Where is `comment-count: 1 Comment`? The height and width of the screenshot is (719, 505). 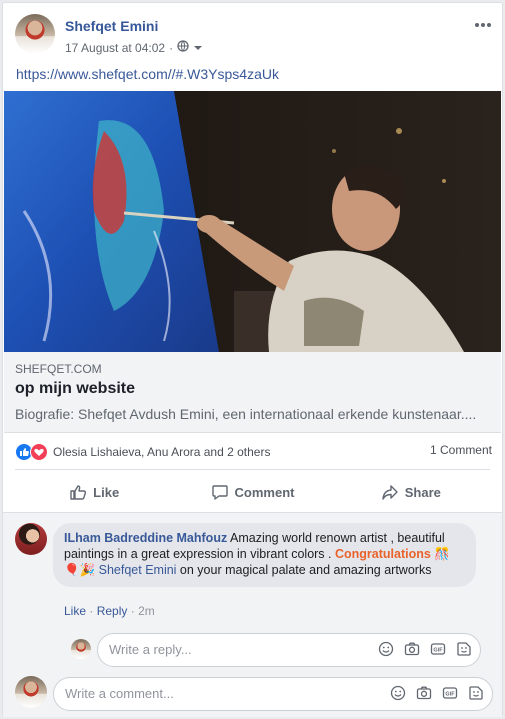 comment-count: 1 Comment is located at coordinates (461, 450).